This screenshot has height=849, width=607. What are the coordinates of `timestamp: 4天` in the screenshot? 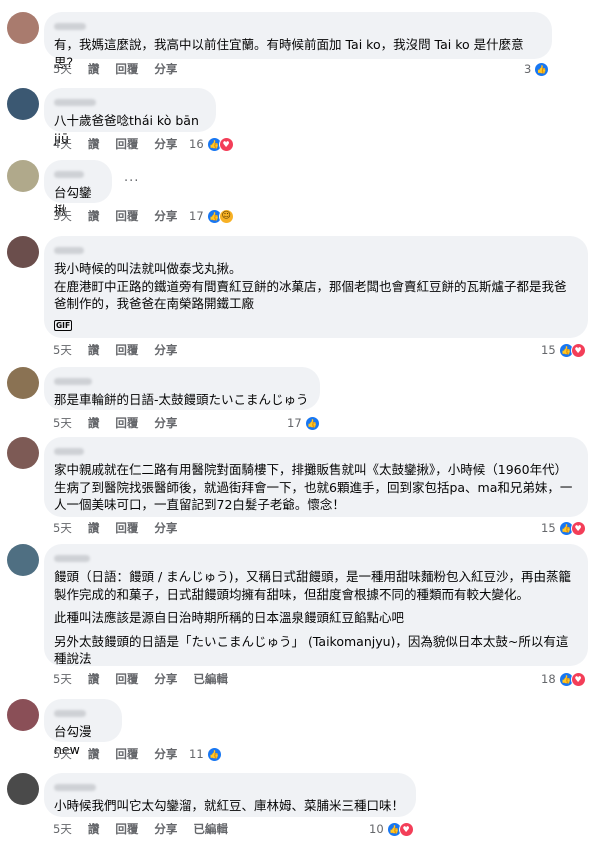 It's located at (62, 144).